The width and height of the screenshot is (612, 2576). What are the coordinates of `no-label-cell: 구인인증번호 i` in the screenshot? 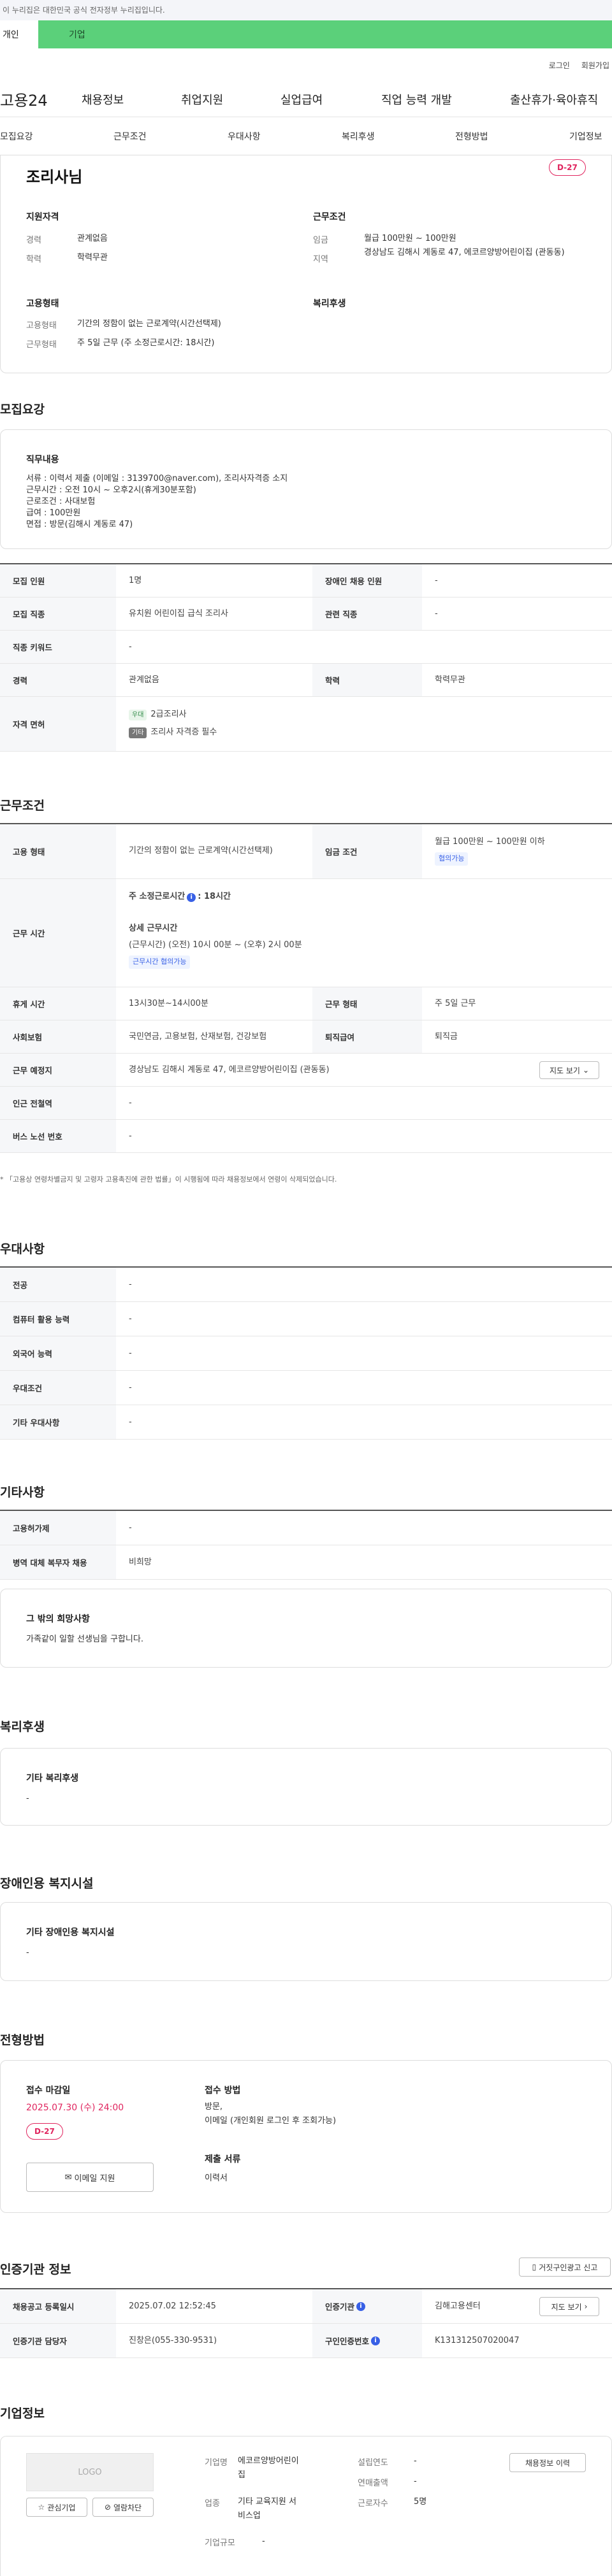 It's located at (367, 2341).